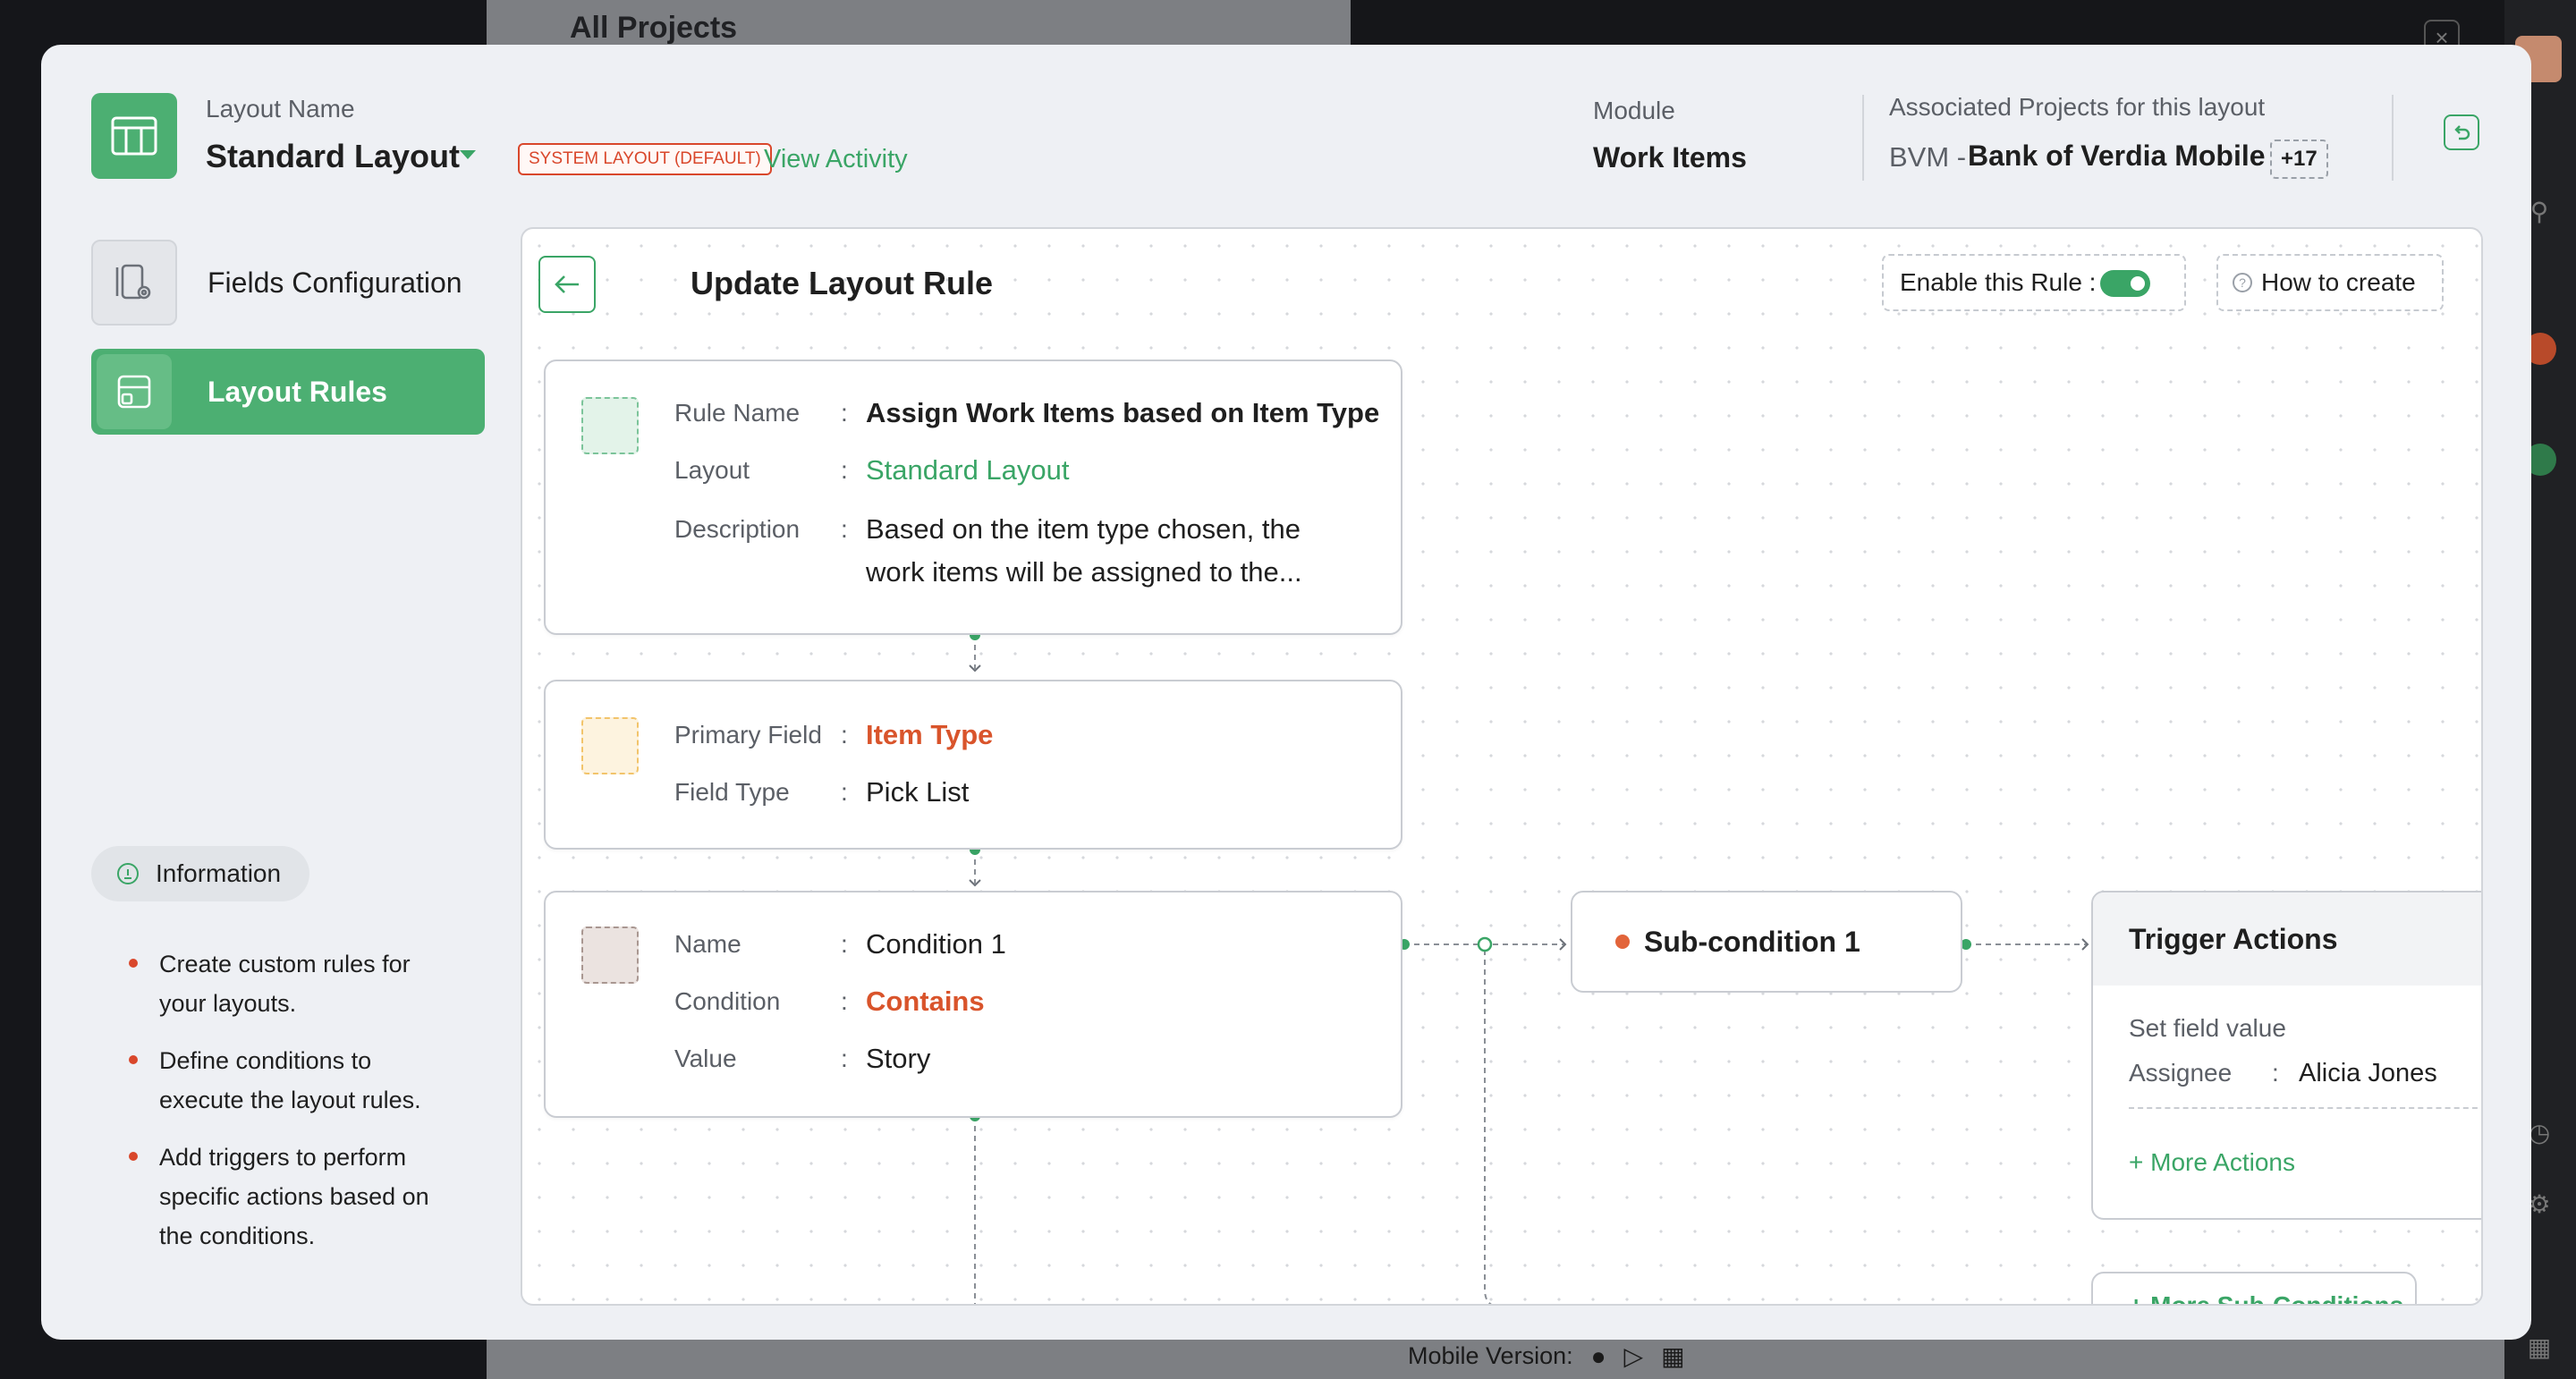 The height and width of the screenshot is (1379, 2576). I want to click on condition-card-marker, so click(610, 955).